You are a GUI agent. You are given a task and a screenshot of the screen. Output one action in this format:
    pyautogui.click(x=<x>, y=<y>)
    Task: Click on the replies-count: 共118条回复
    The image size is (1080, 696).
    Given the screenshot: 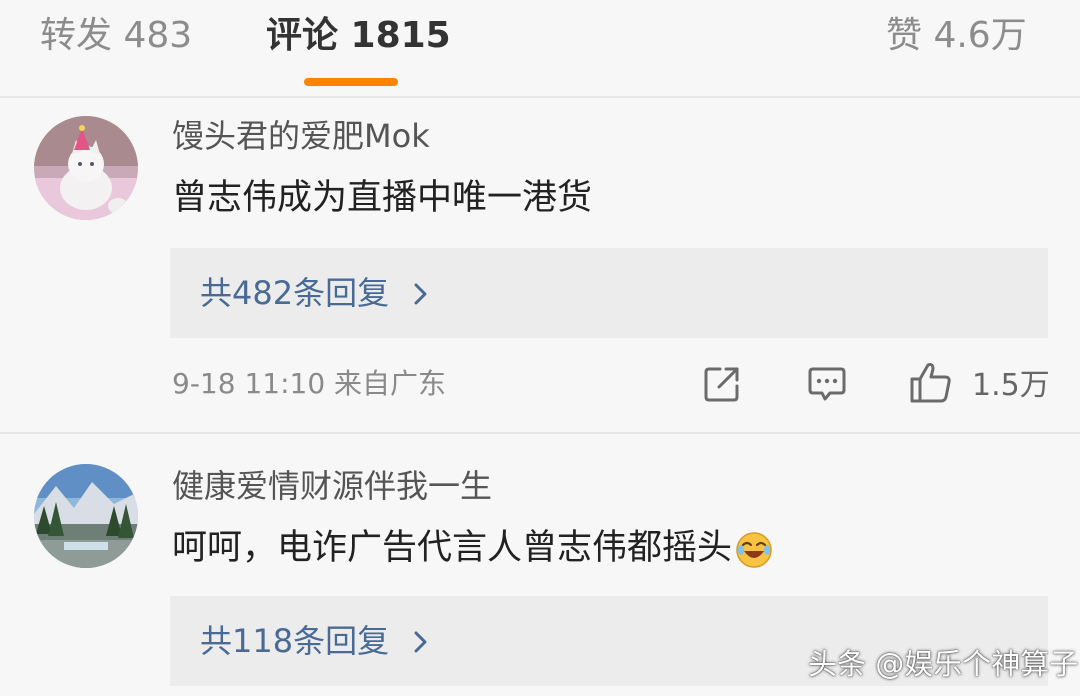 What is the action you would take?
    pyautogui.click(x=295, y=641)
    